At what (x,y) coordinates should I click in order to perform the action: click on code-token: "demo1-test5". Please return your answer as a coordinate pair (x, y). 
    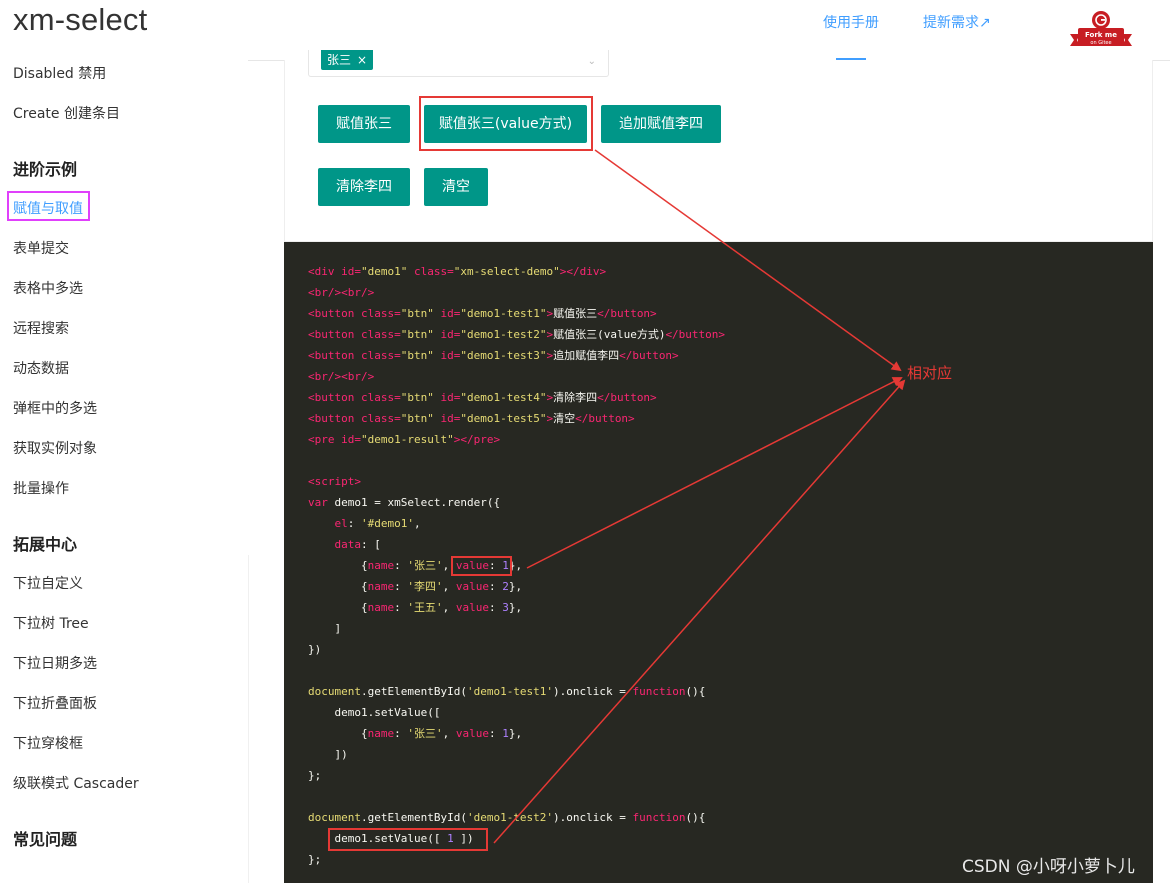
    Looking at the image, I should click on (503, 418).